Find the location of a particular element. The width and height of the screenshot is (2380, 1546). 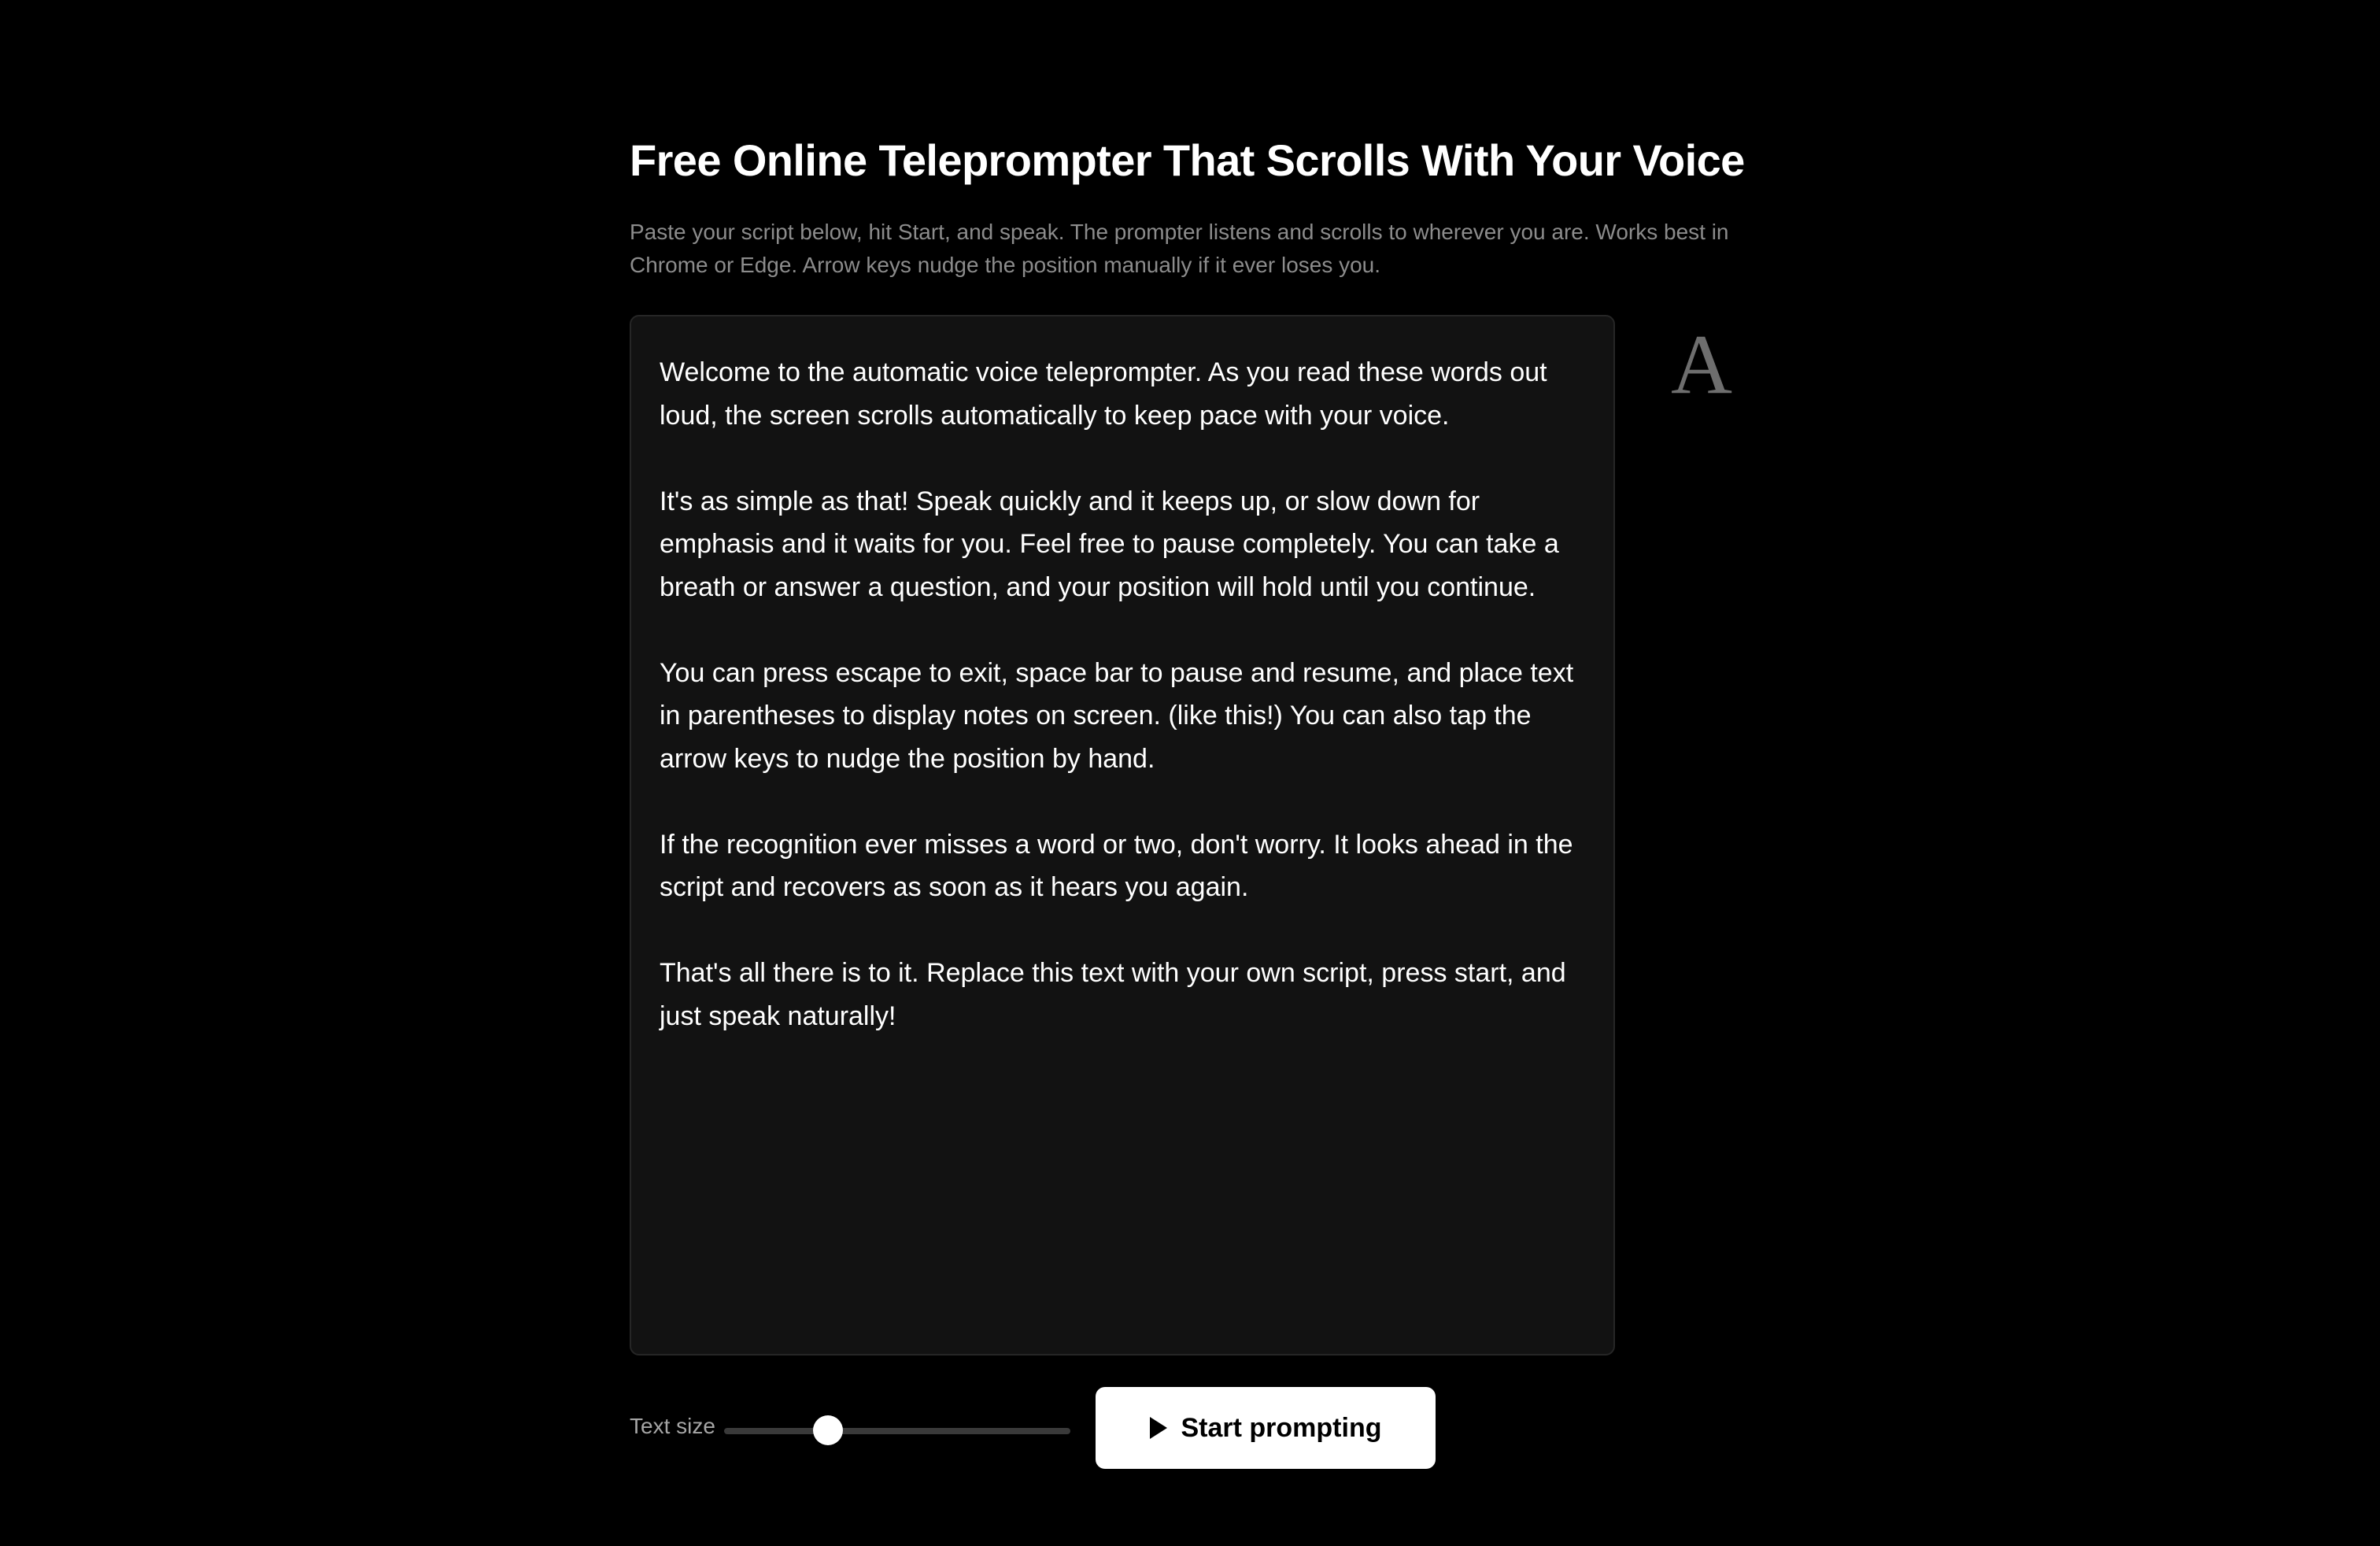

font-style-icon: A is located at coordinates (1702, 365).